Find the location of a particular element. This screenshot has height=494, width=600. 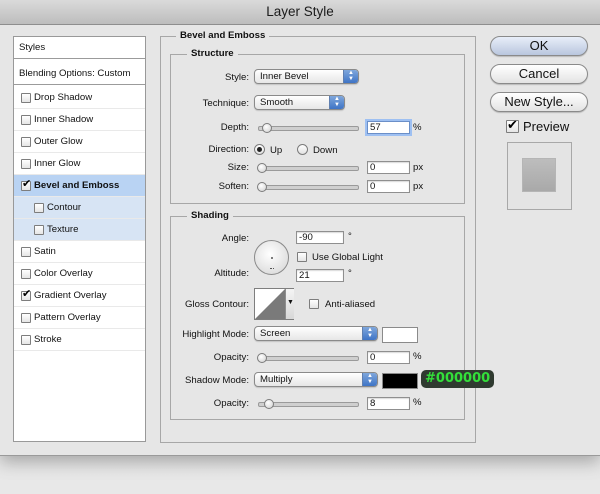

altitude-input: 21 is located at coordinates (320, 275).